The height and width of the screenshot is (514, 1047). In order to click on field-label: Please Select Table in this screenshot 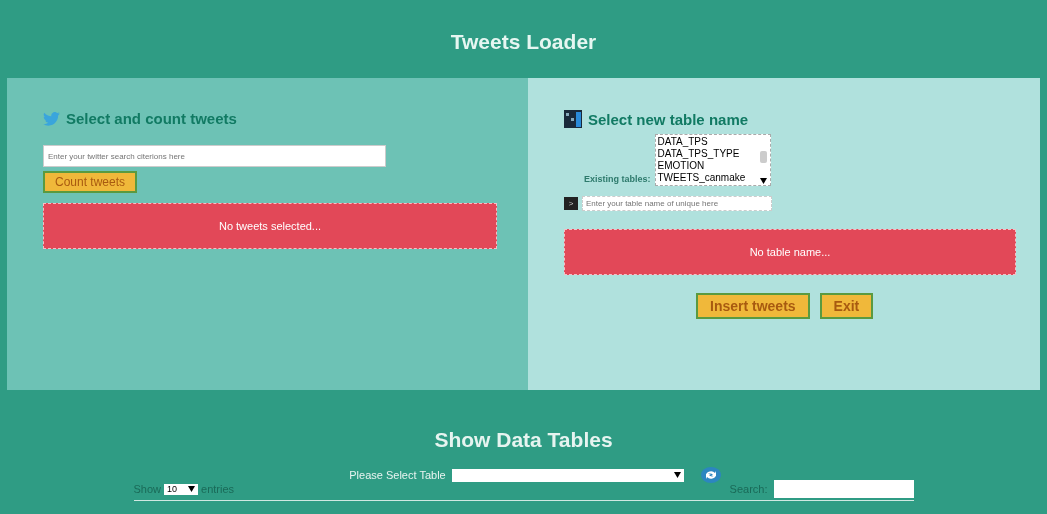, I will do `click(397, 475)`.